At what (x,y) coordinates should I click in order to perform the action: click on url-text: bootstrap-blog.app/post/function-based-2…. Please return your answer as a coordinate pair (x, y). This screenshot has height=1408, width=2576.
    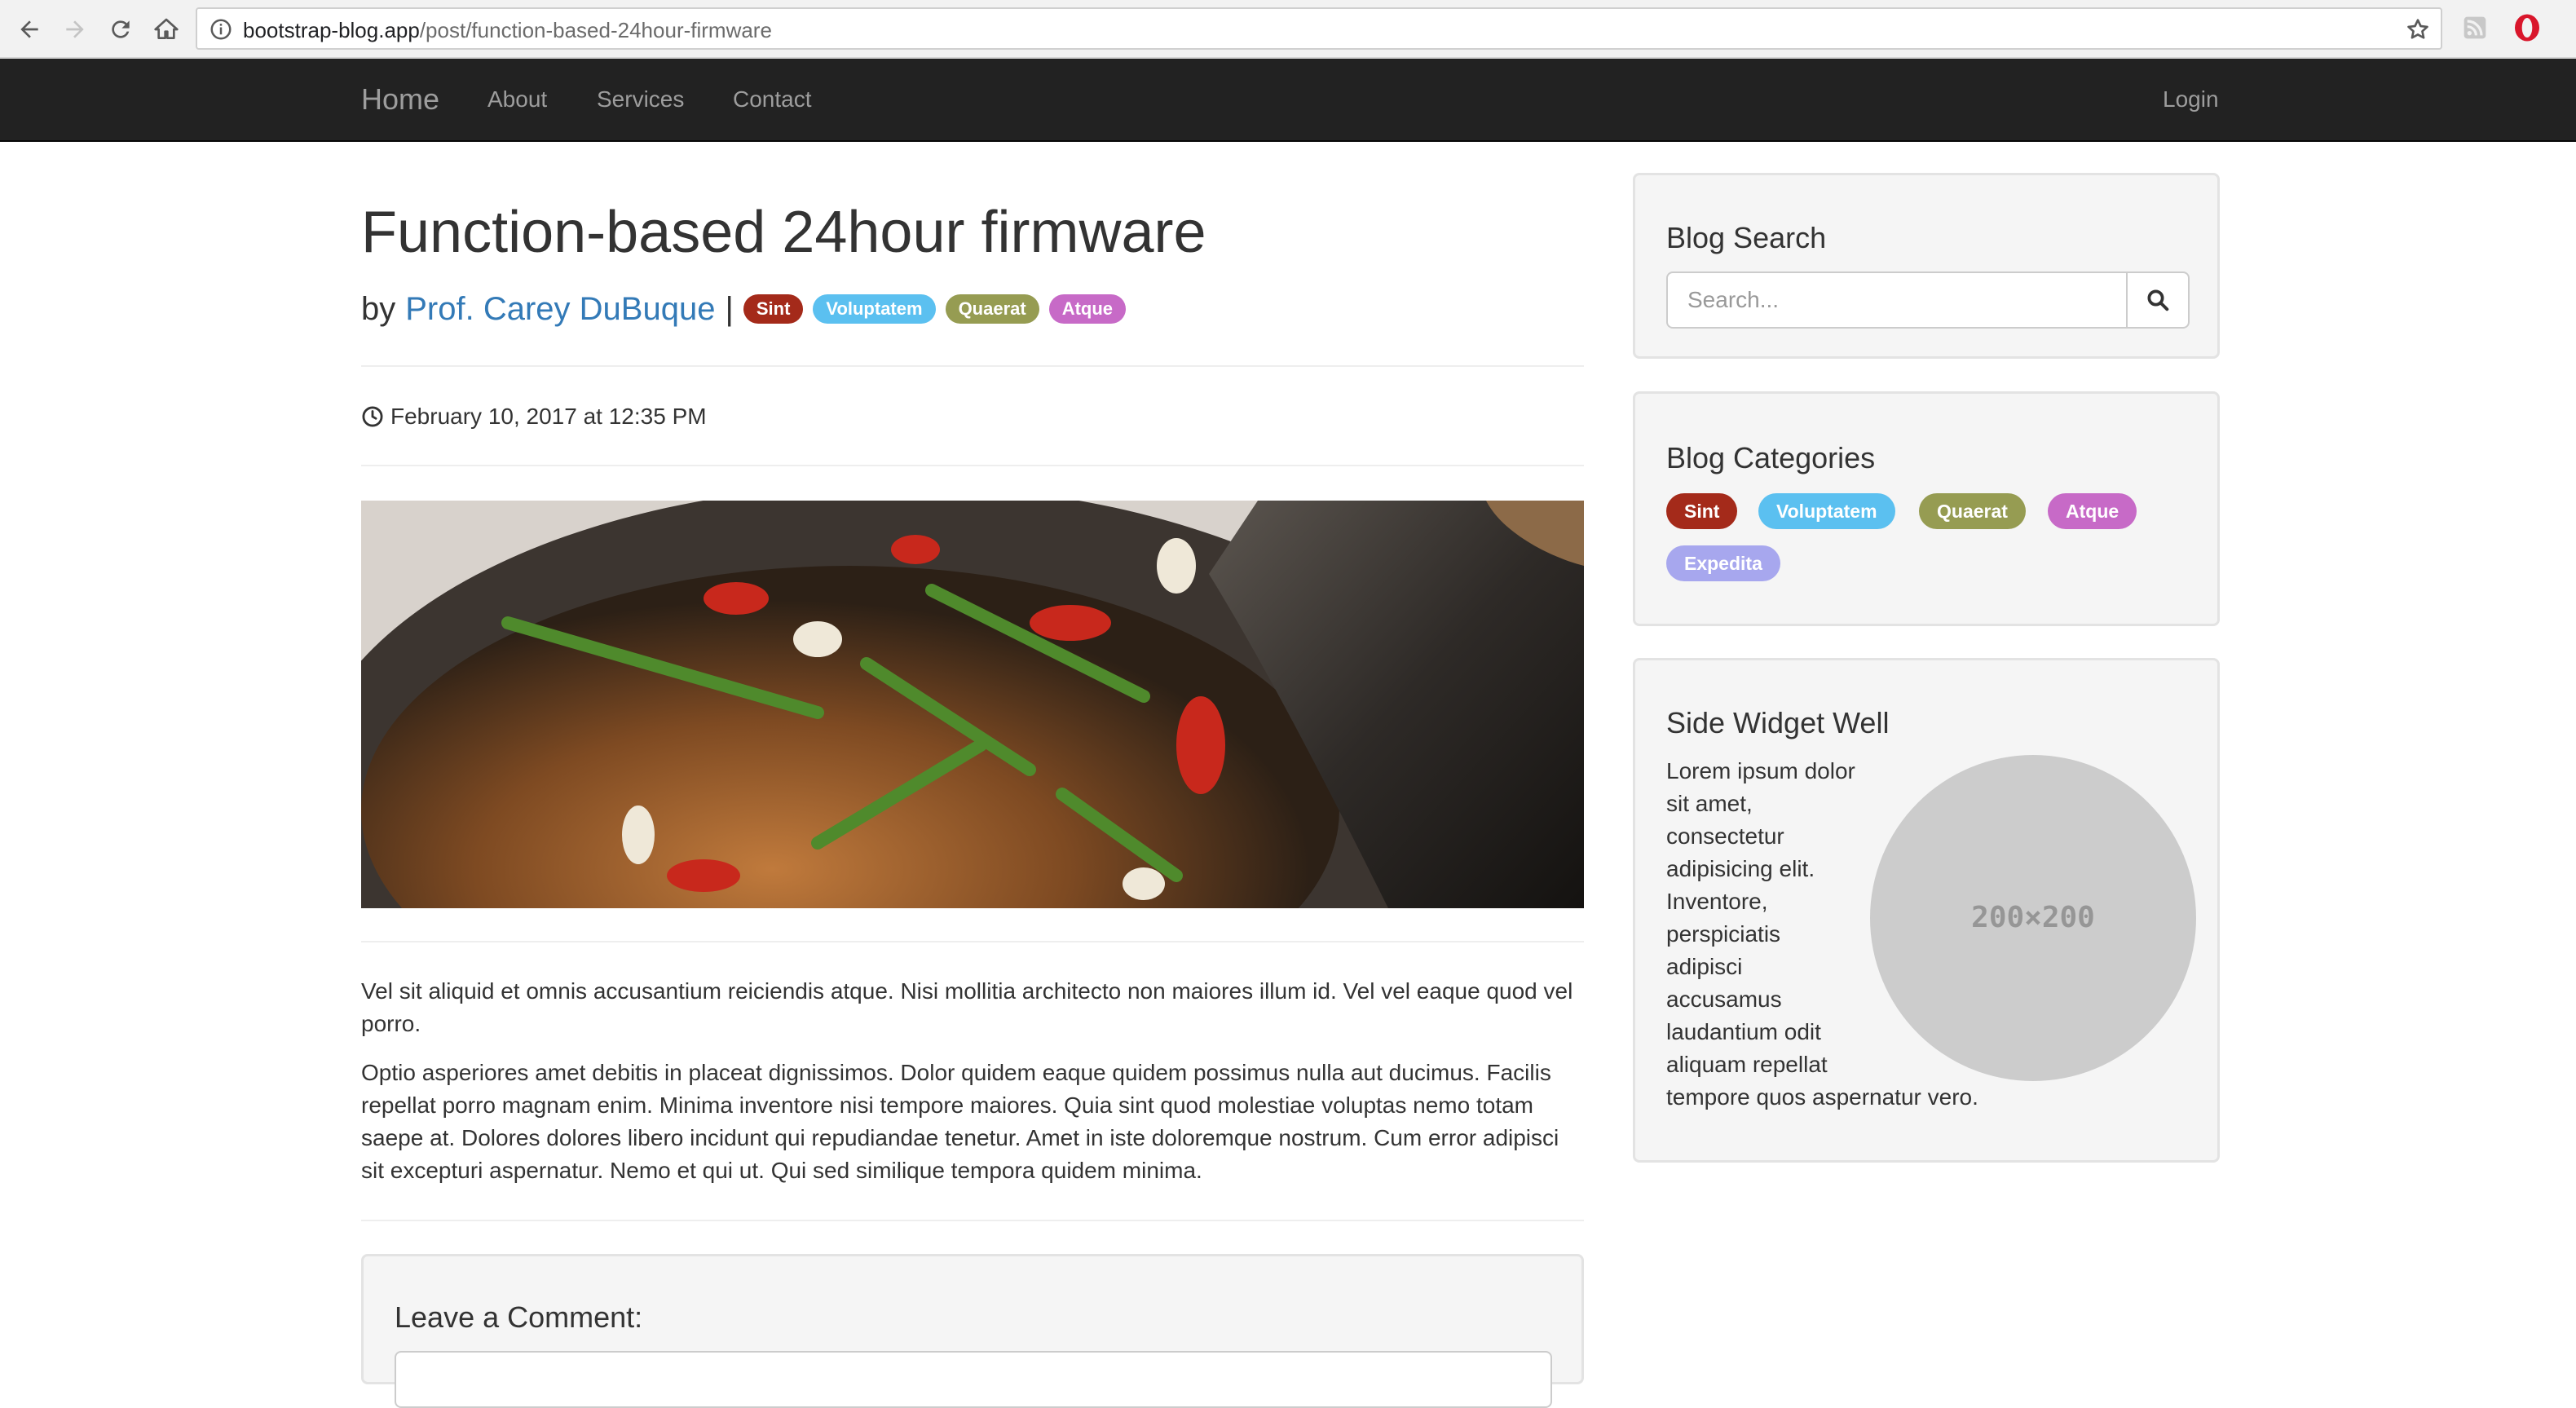
    Looking at the image, I should click on (507, 30).